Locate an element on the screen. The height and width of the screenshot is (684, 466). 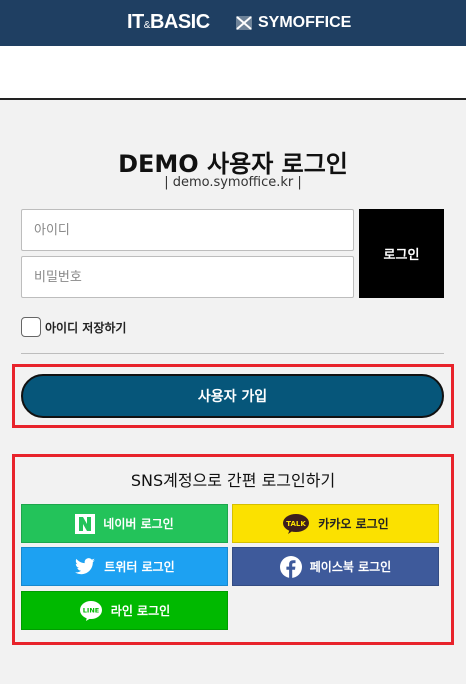
nav-strip is located at coordinates (233, 73).